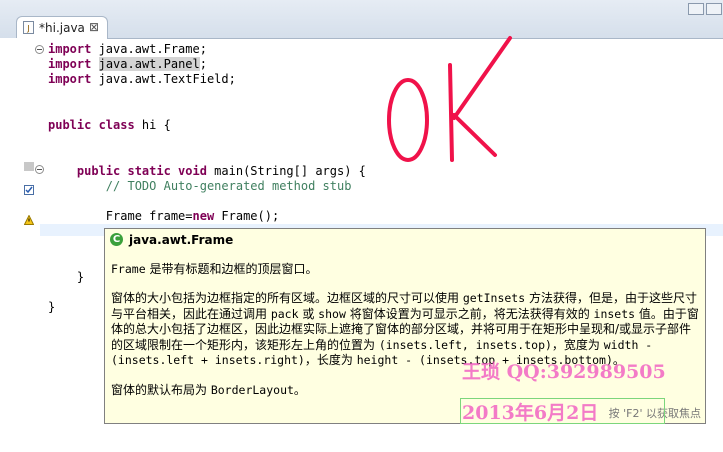 Image resolution: width=723 pixels, height=452 pixels. Describe the element at coordinates (214, 269) in the screenshot. I see `javadoc-paragraph-1: Frame 是带有标题和边框的顶层窗口。` at that location.